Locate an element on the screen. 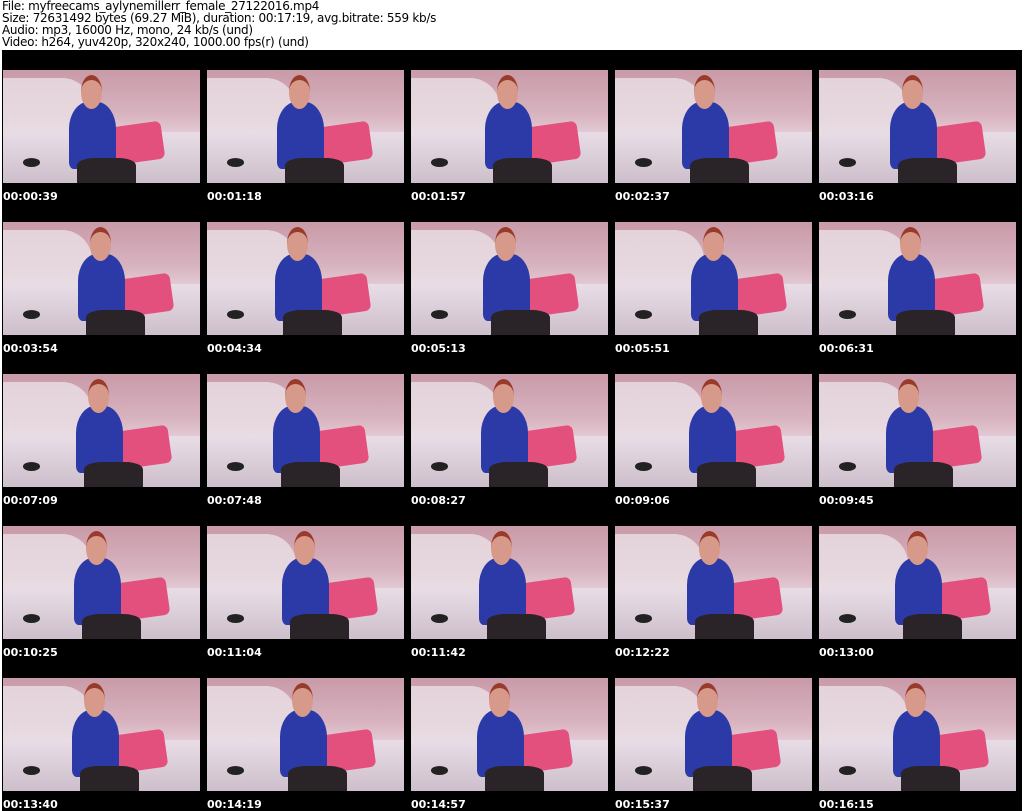 The height and width of the screenshot is (811, 1024). timestamp: 00:09:45 is located at coordinates (846, 500).